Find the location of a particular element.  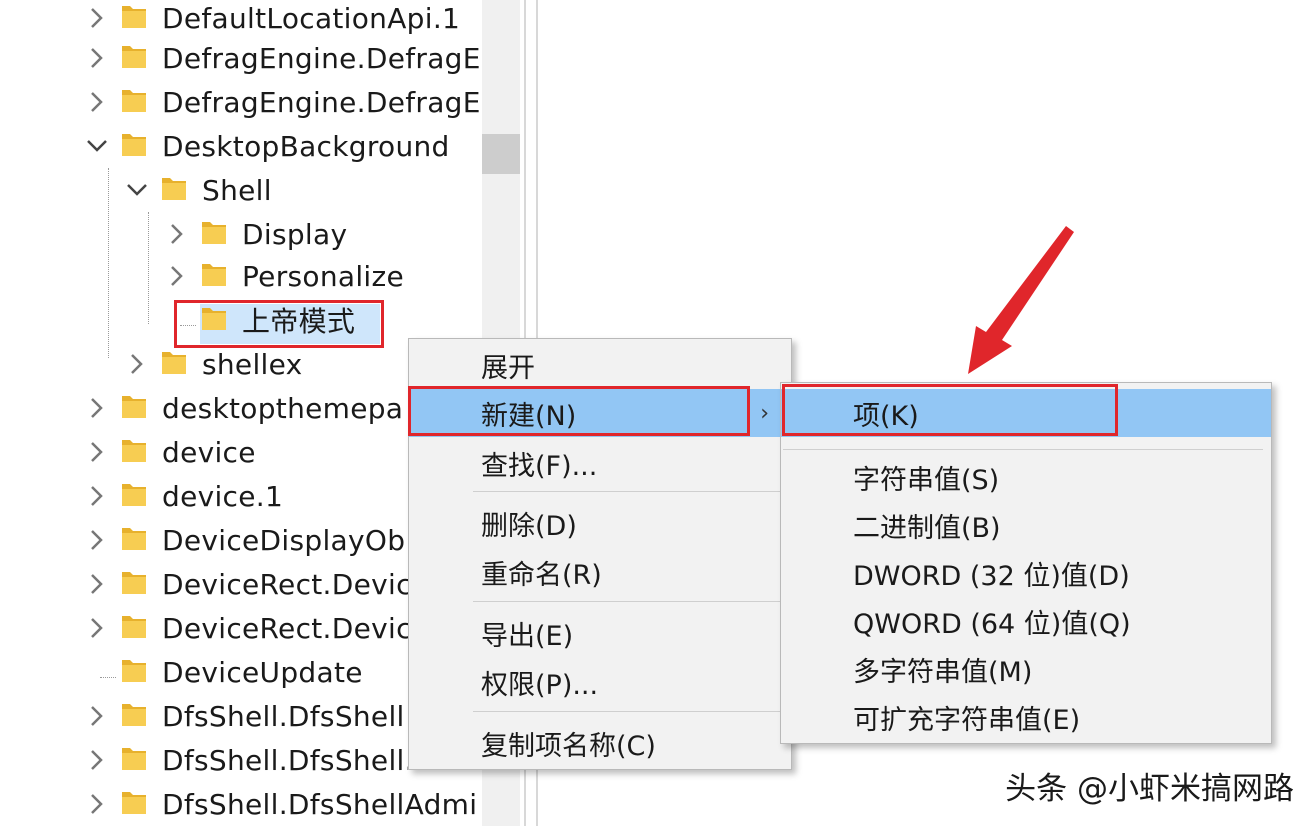

menu-item-export: 导出(E) is located at coordinates (600, 633).